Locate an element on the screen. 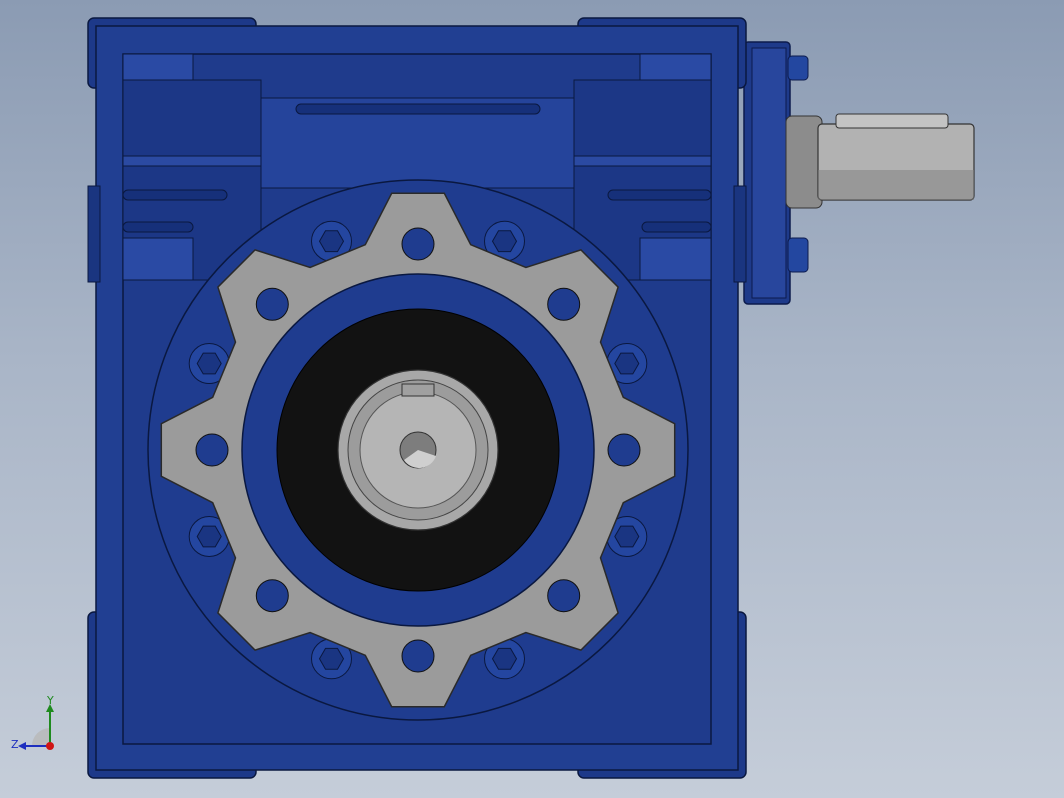  input-shaft-assembly is located at coordinates (859, 173).